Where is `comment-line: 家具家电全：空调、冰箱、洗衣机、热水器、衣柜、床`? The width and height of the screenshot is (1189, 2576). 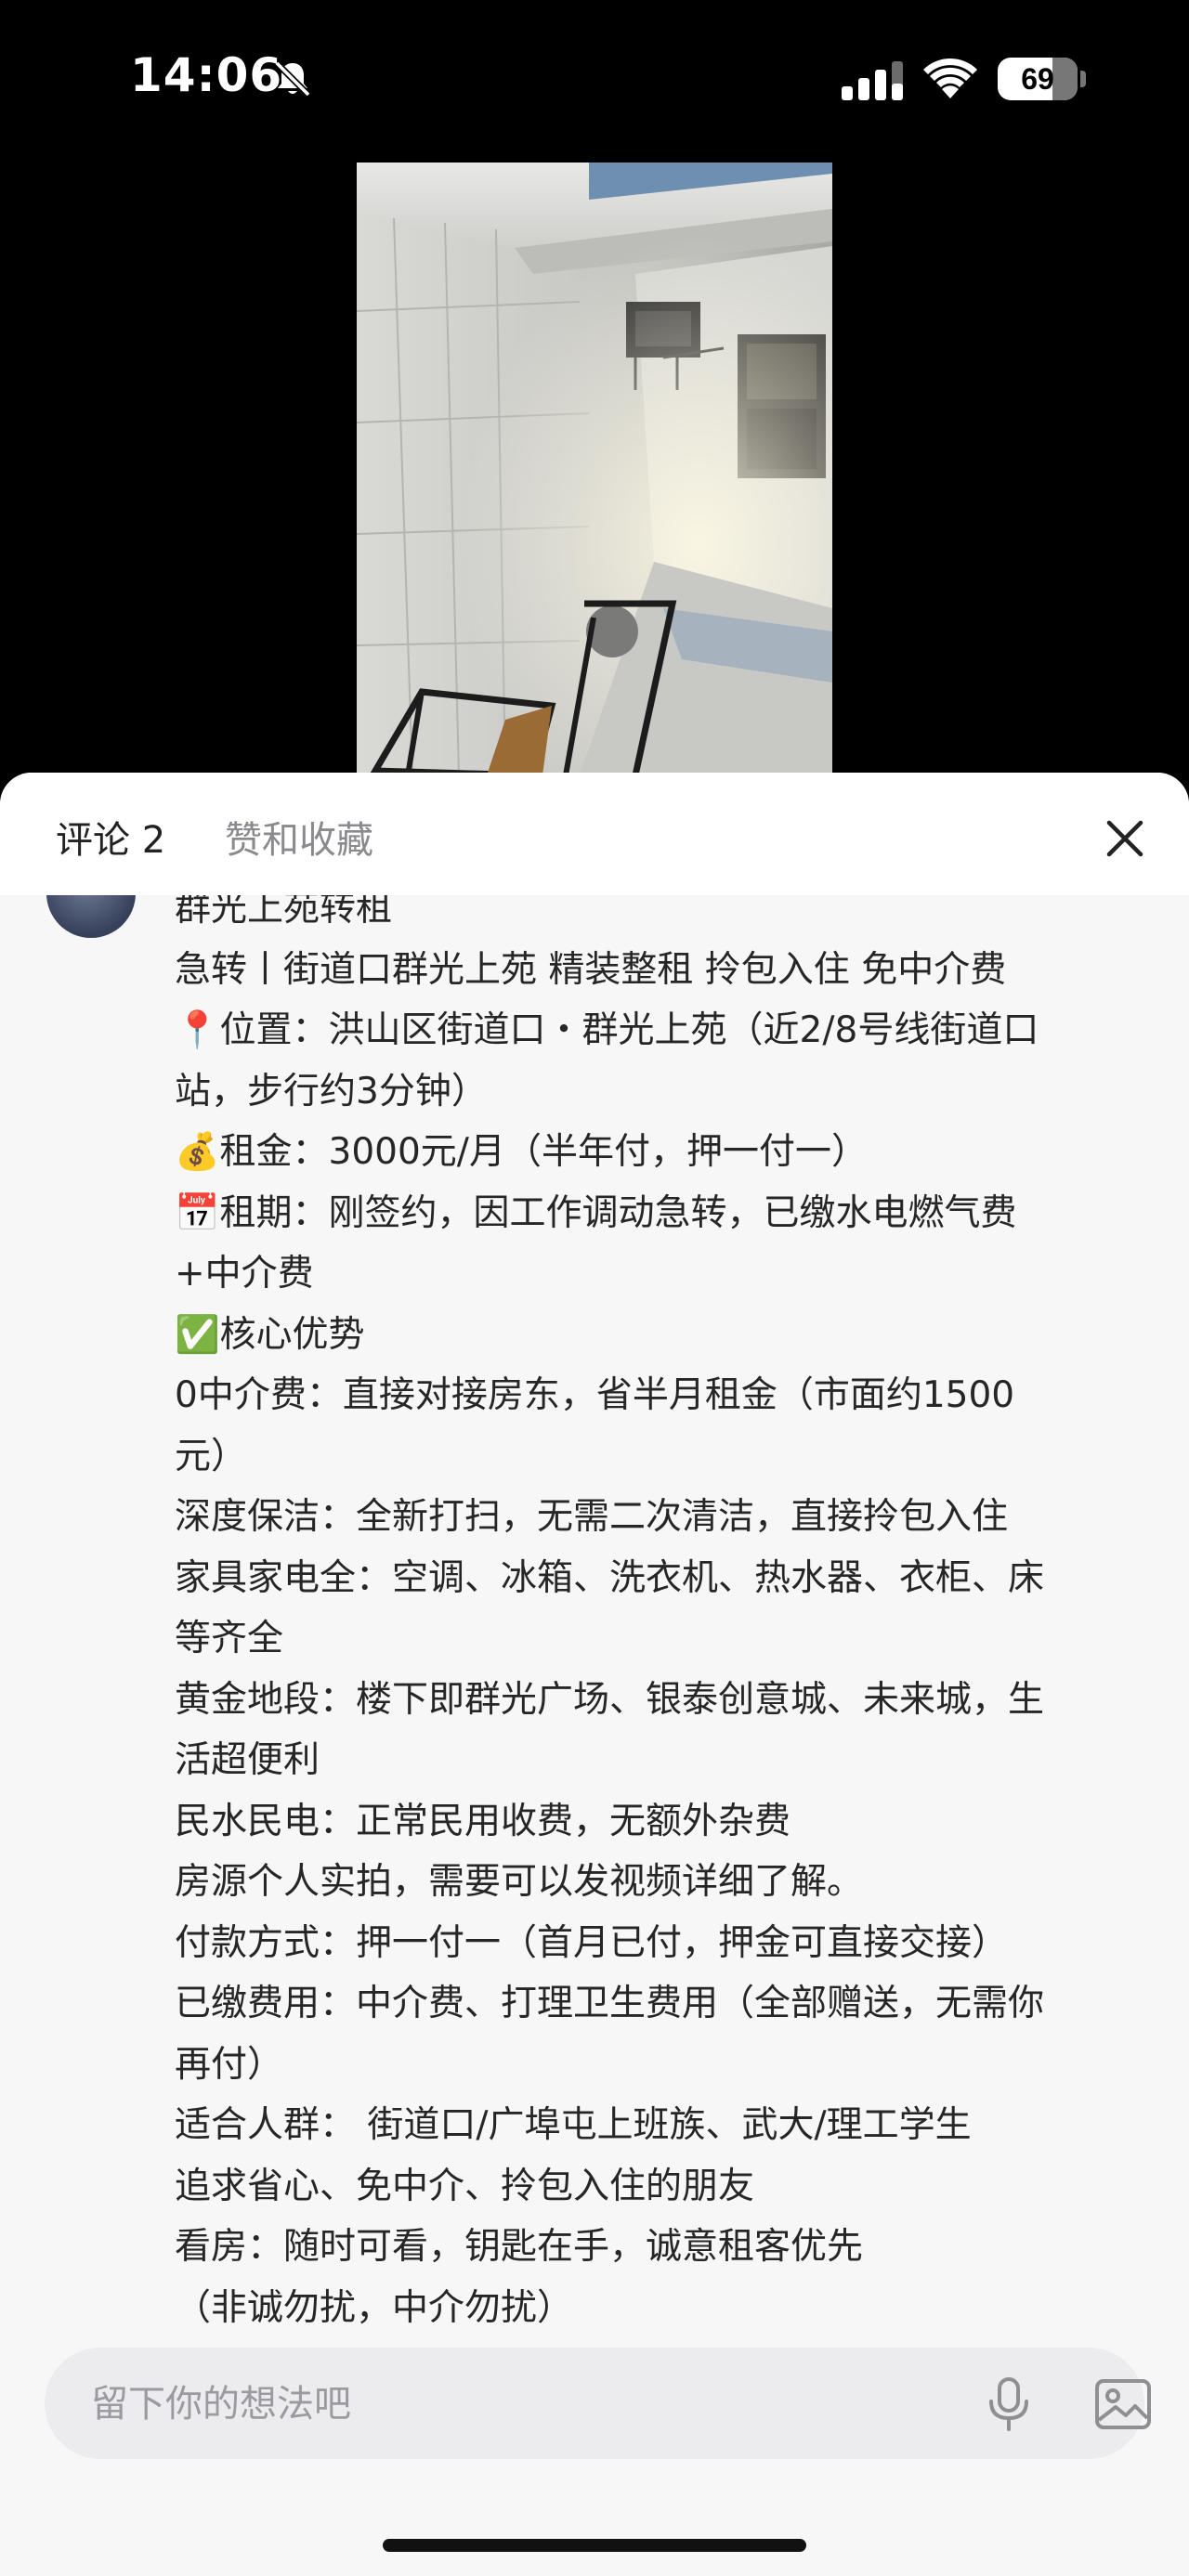 comment-line: 家具家电全：空调、冰箱、洗衣机、热水器、衣柜、床 is located at coordinates (610, 1578).